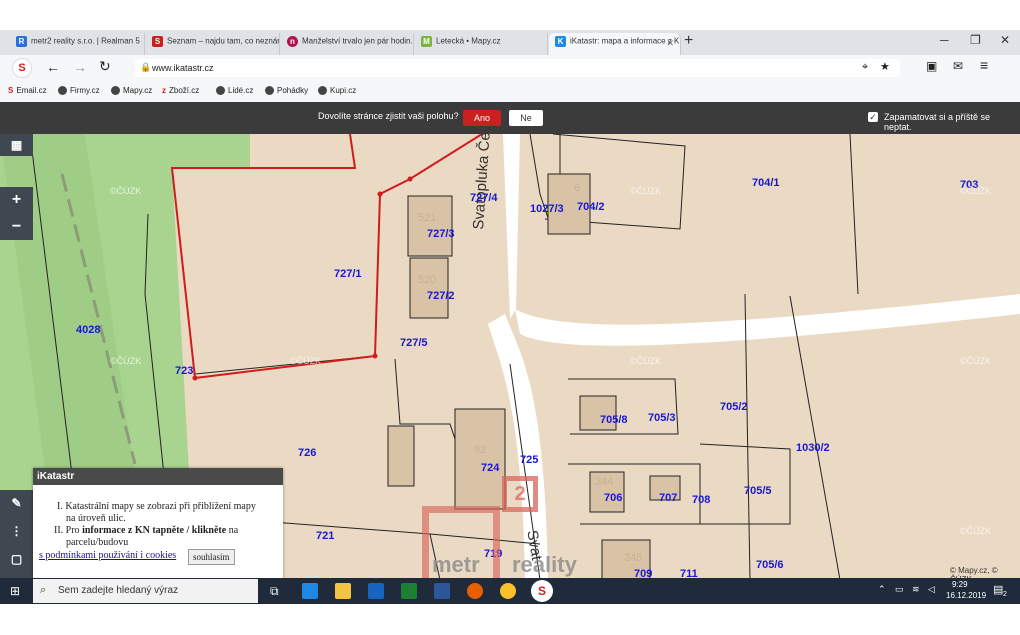  What do you see at coordinates (484, 198) in the screenshot?
I see `parcel-label: 727/4` at bounding box center [484, 198].